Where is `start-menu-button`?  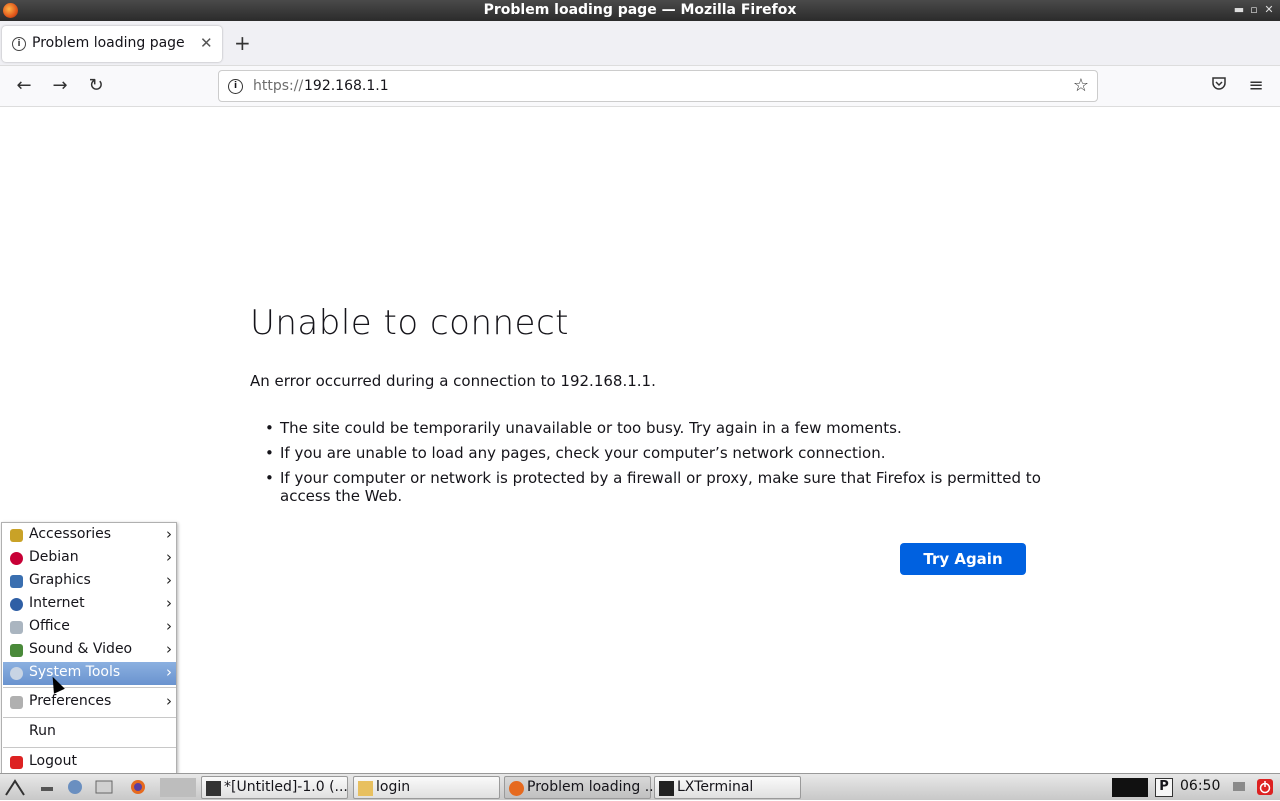
start-menu-button is located at coordinates (14, 787).